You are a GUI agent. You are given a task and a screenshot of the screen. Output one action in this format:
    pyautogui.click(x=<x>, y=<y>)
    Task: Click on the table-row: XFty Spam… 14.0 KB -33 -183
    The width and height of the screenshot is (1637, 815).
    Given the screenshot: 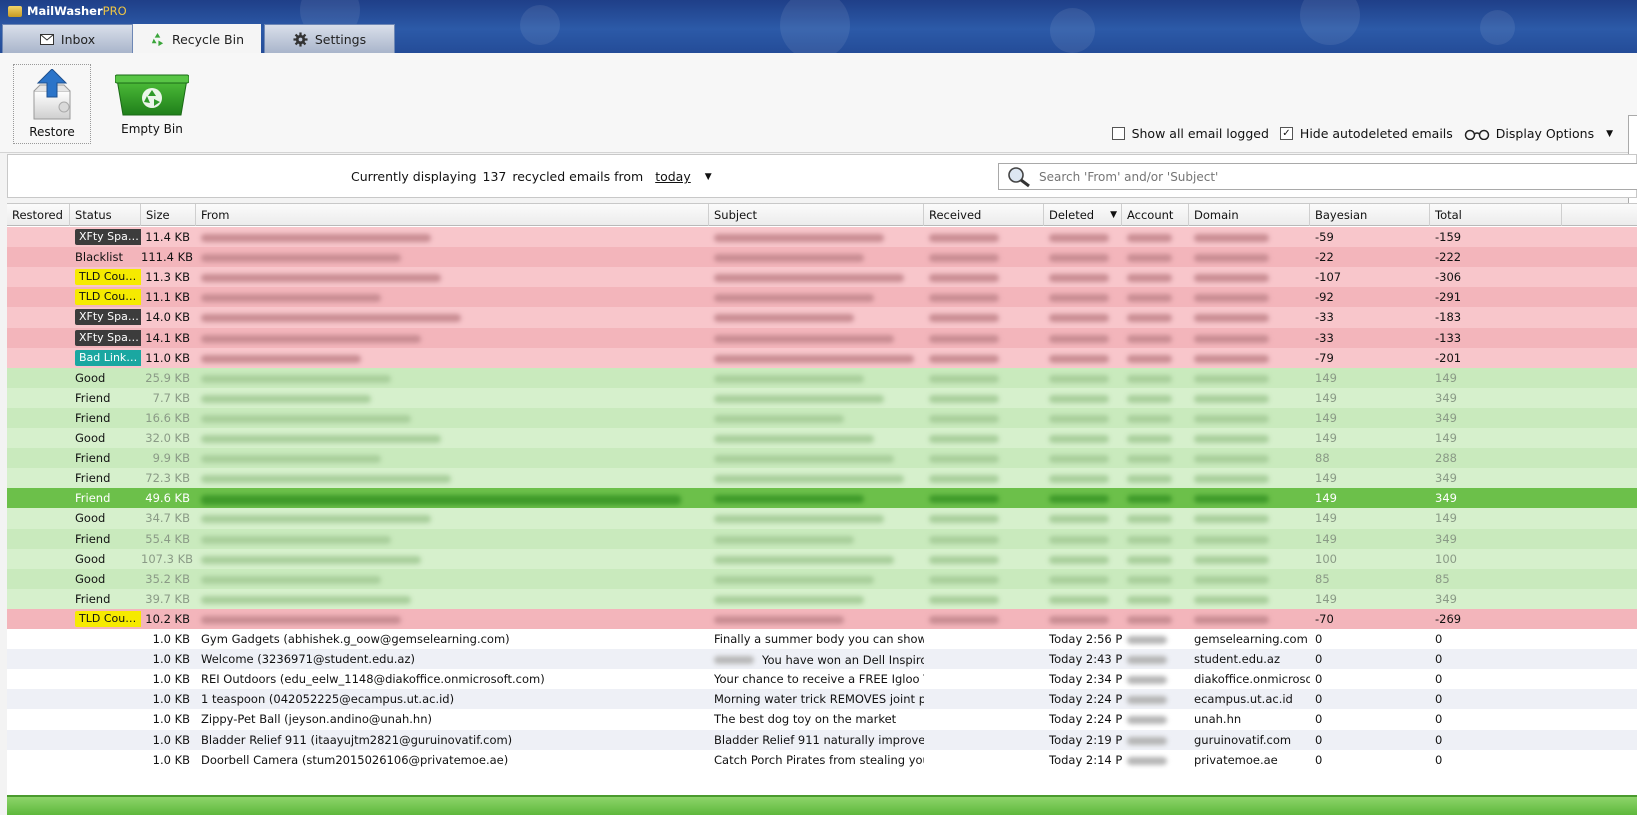 What is the action you would take?
    pyautogui.click(x=822, y=318)
    